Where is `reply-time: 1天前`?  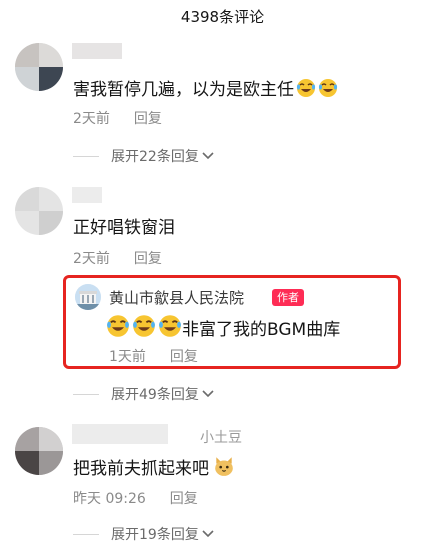
reply-time: 1天前 is located at coordinates (127, 357).